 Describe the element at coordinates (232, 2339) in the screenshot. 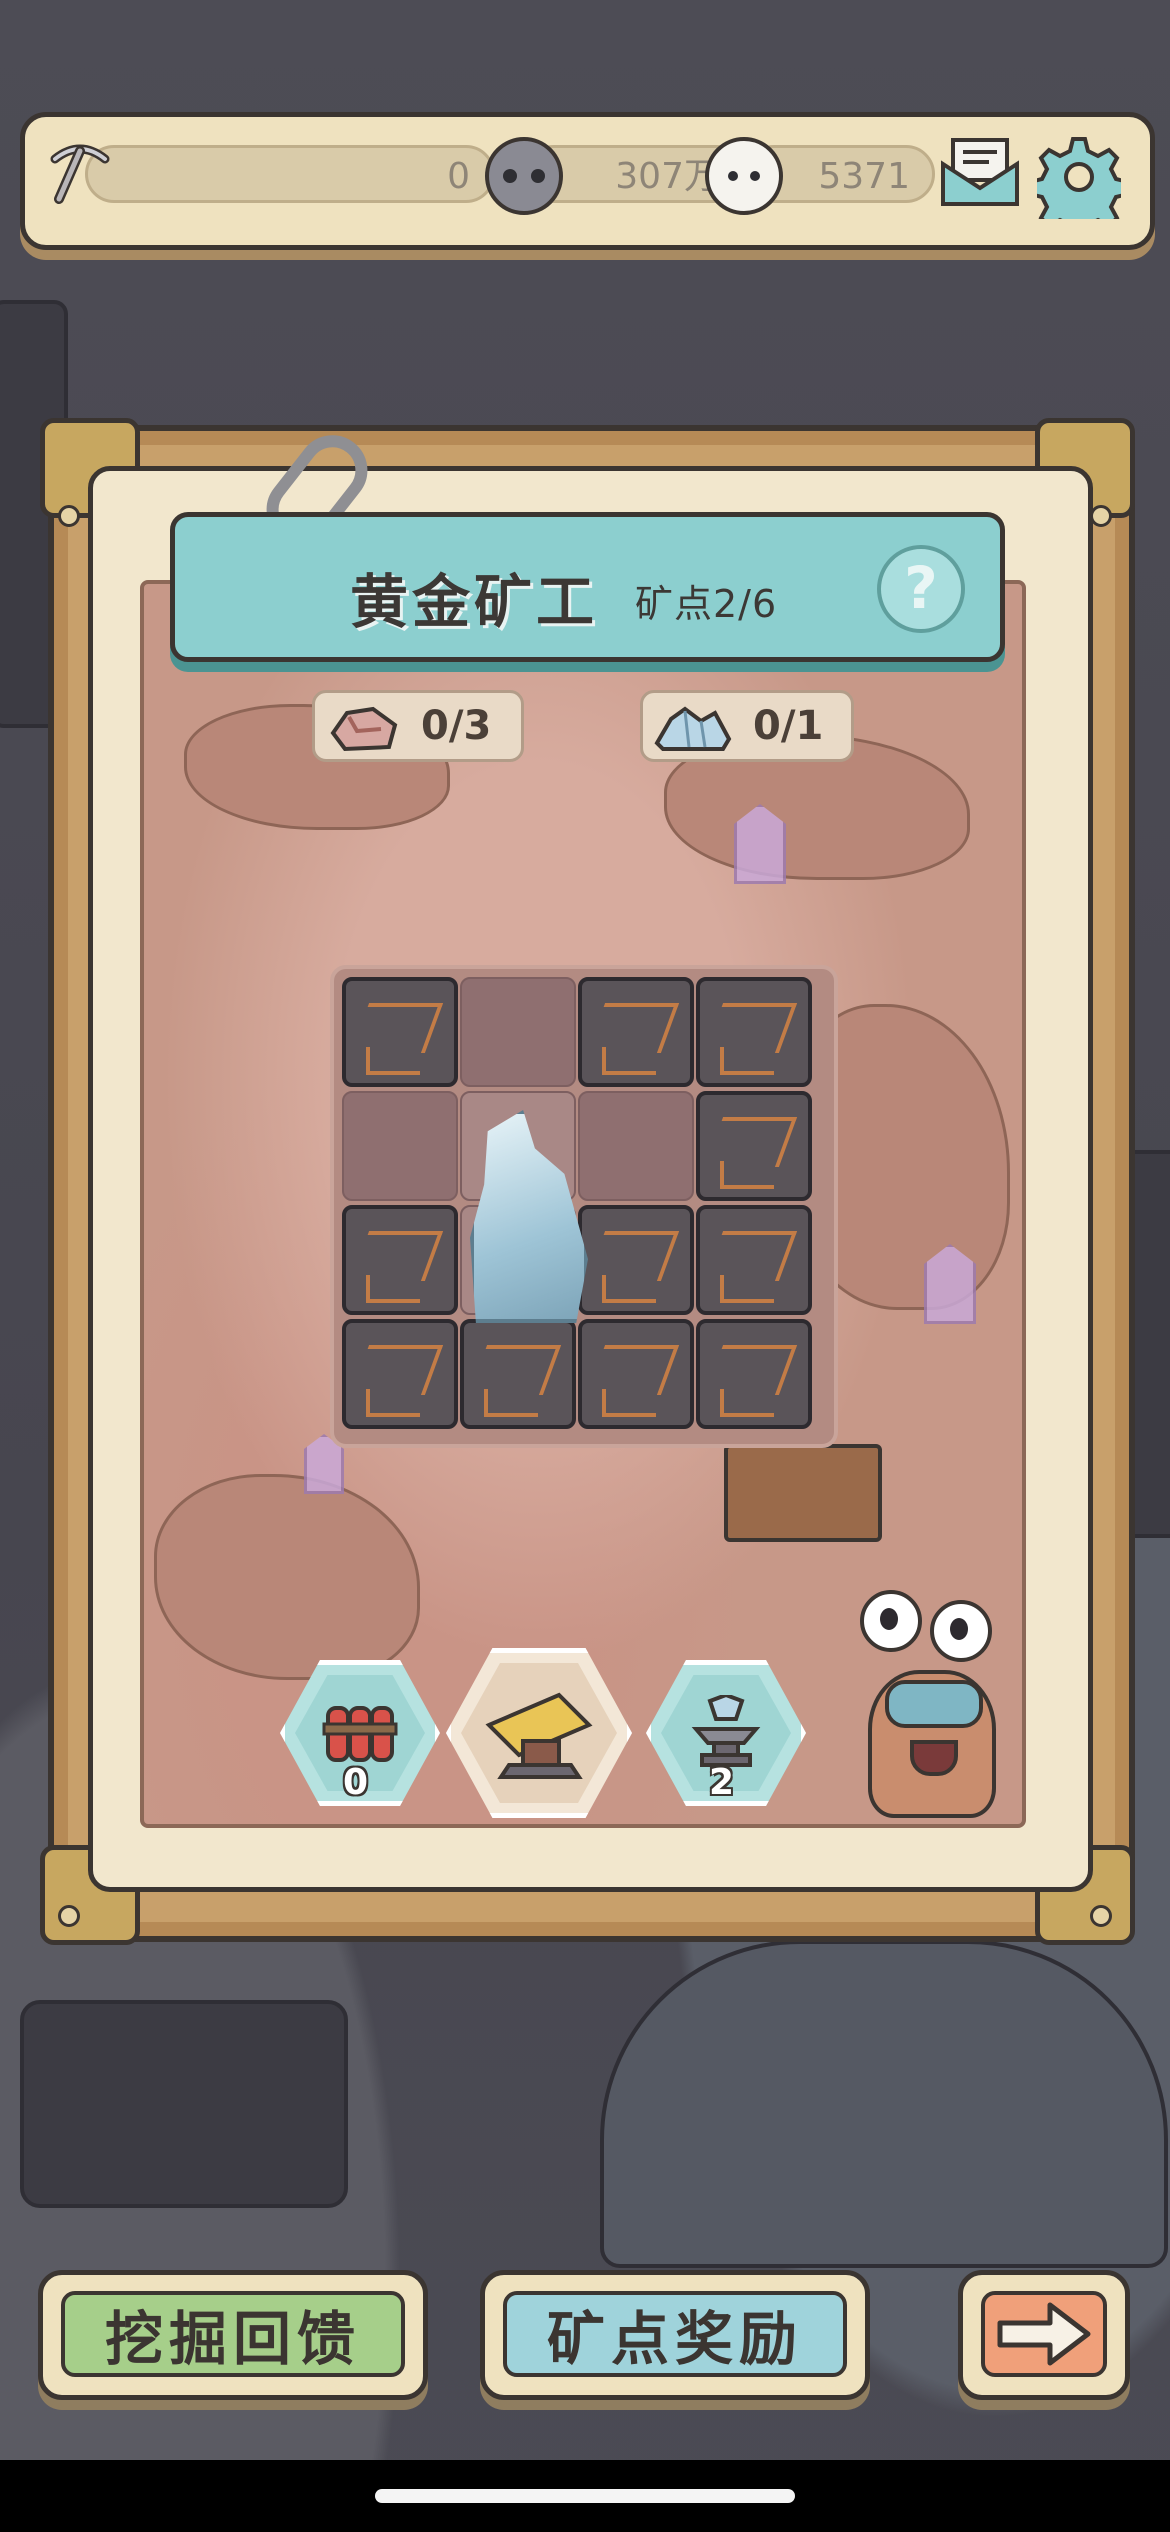

I see `dig-feedback-label: 挖掘回馈` at that location.